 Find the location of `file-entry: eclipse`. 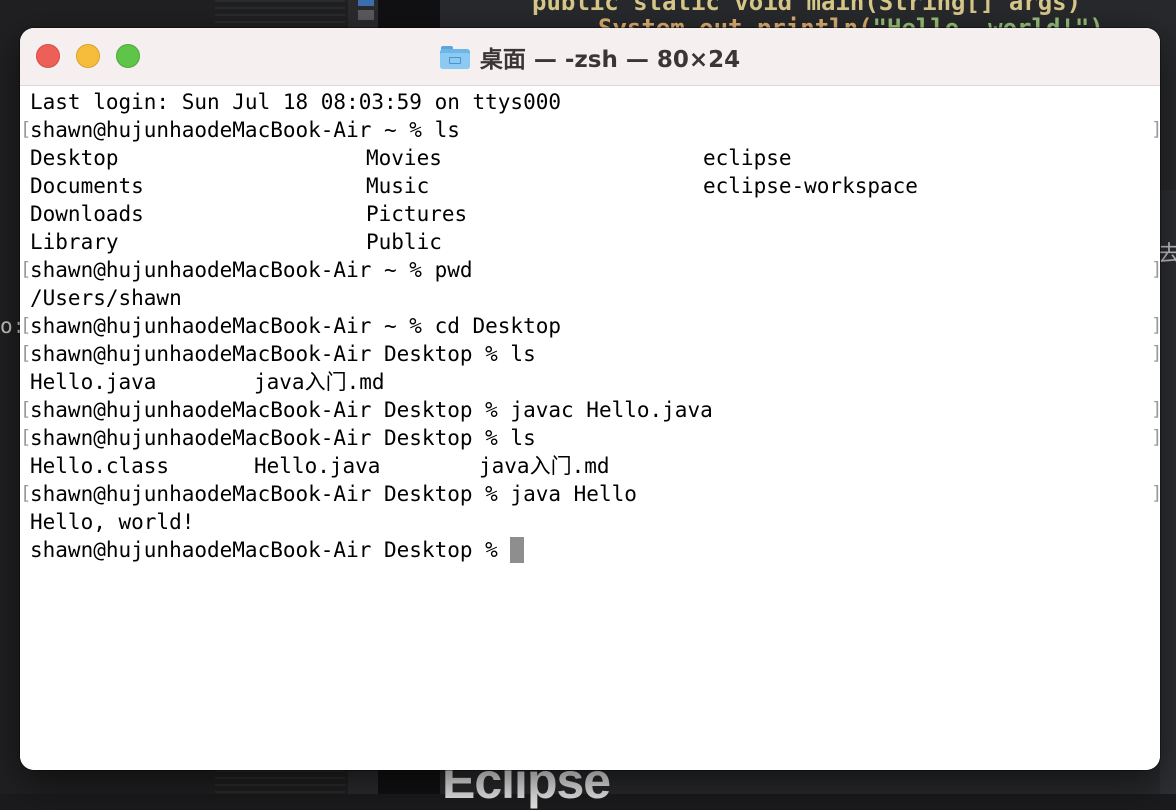

file-entry: eclipse is located at coordinates (747, 158).